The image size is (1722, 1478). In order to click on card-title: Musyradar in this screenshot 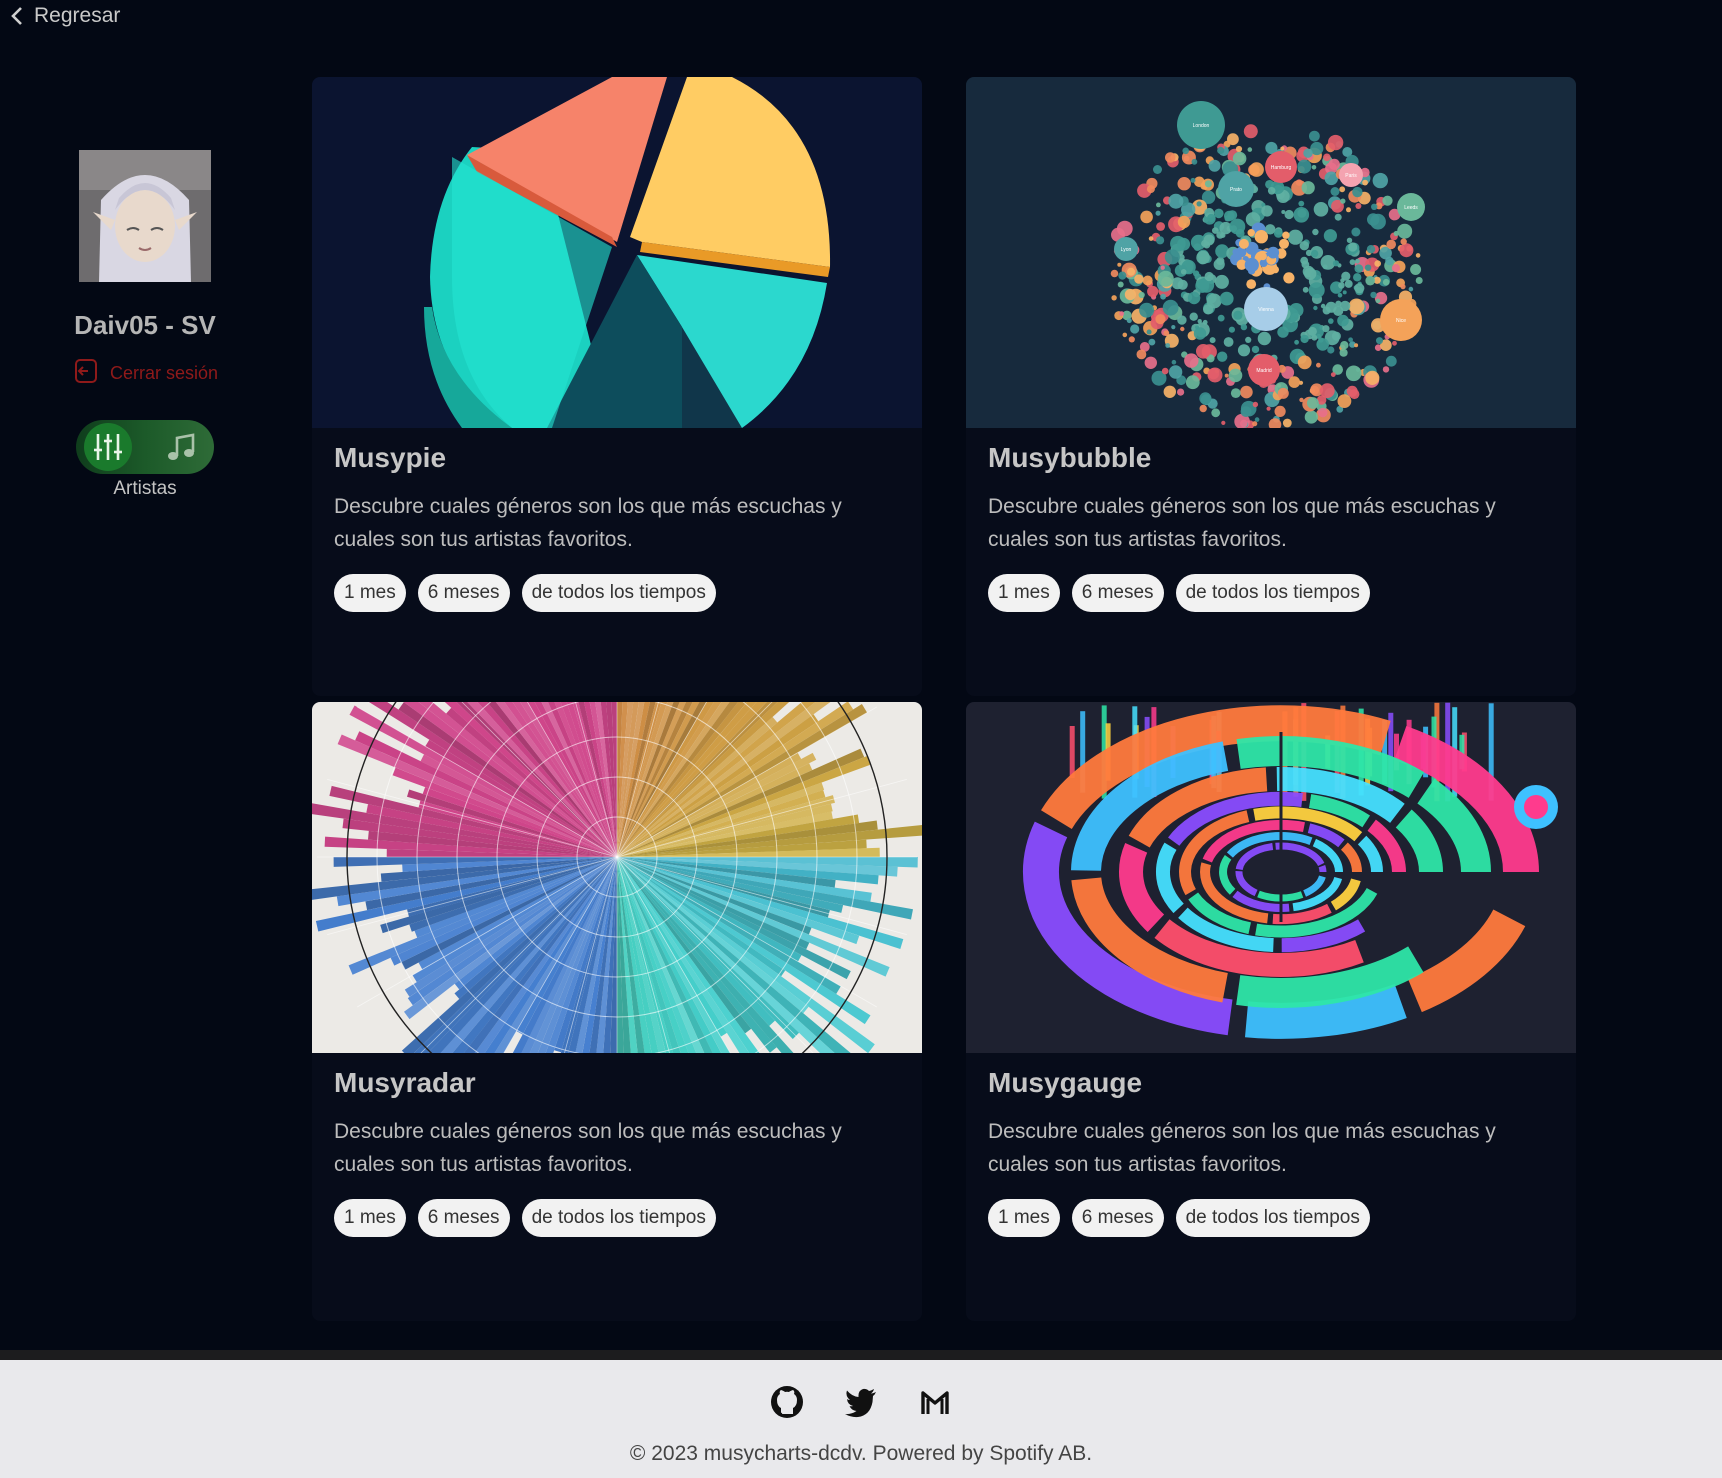, I will do `click(405, 1082)`.